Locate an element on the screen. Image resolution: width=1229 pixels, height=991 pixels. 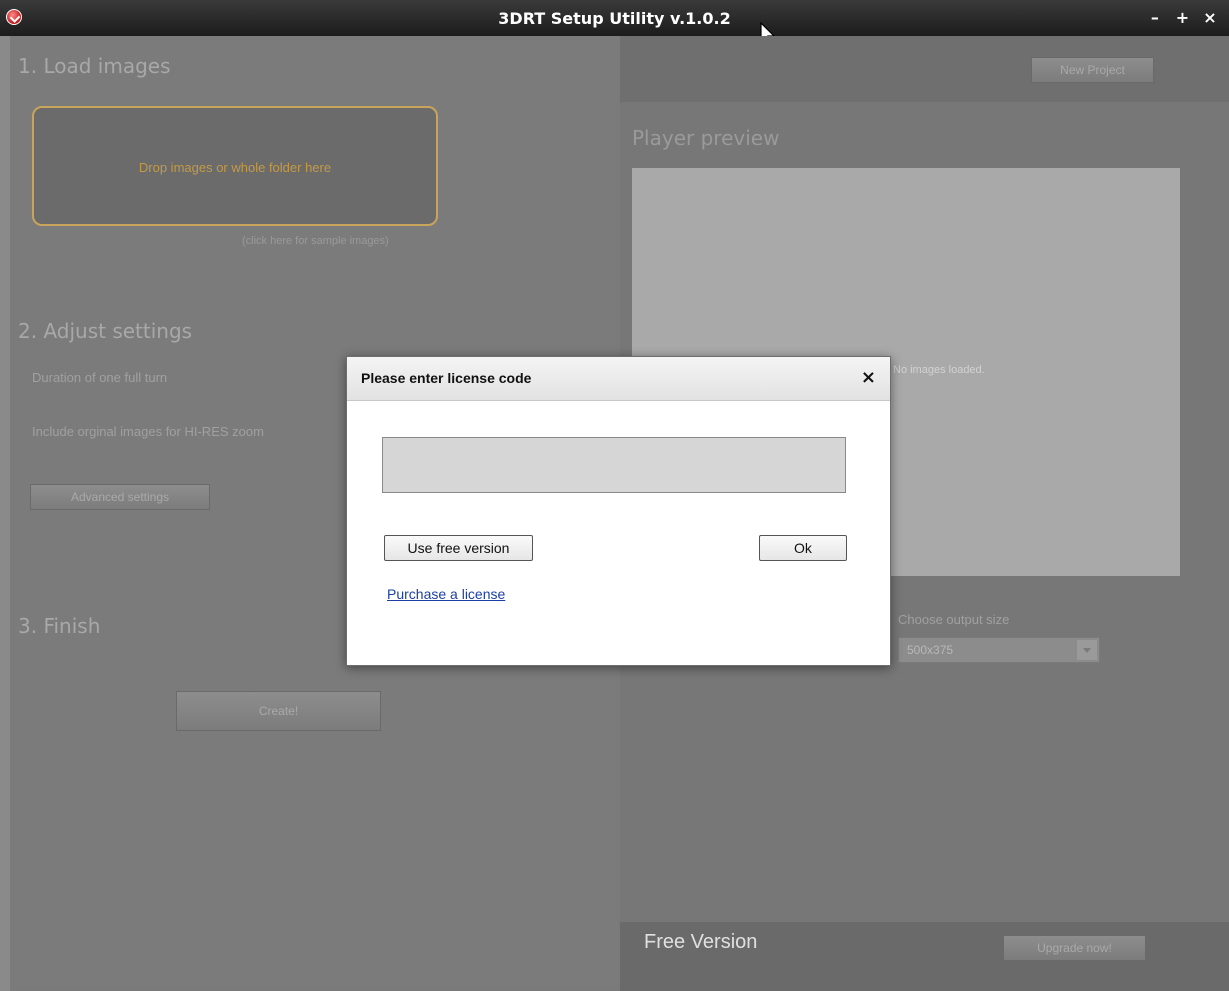
advanced-settings-button: Advanced settings is located at coordinates (120, 497).